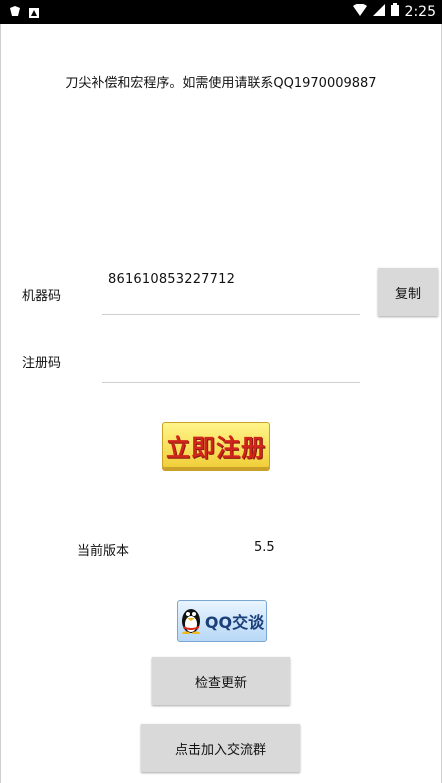 The width and height of the screenshot is (442, 783). Describe the element at coordinates (359, 11) in the screenshot. I see `wifi-icon` at that location.